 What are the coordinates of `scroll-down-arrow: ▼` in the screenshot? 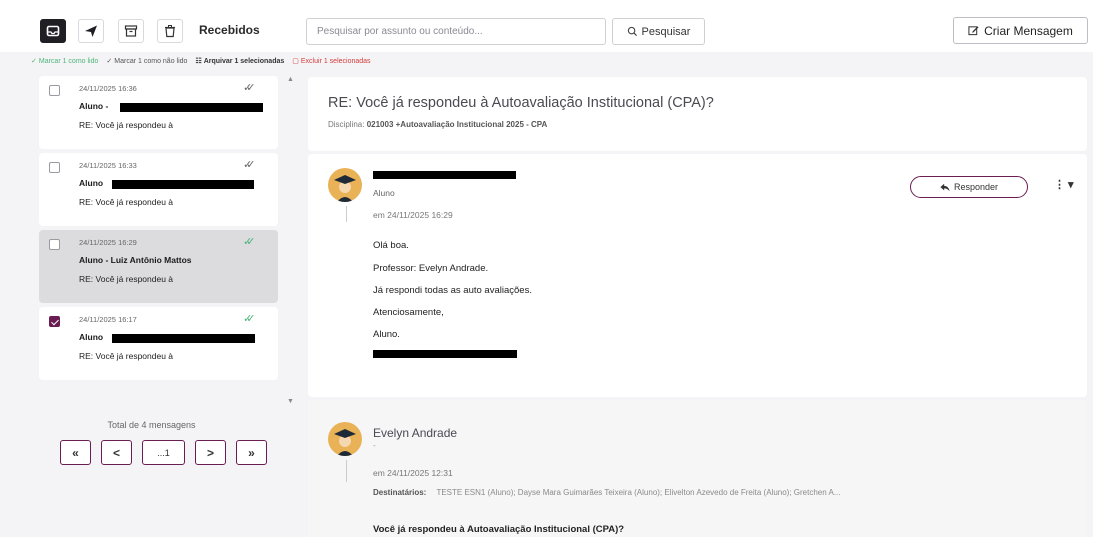 It's located at (290, 401).